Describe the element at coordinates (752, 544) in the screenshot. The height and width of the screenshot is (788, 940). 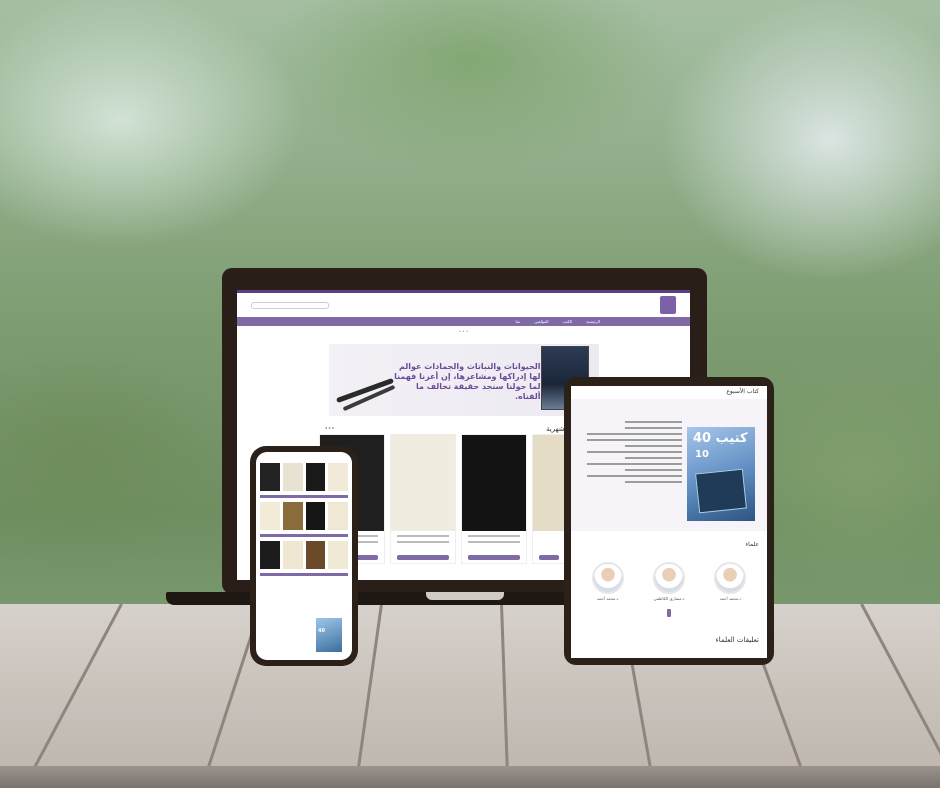
I see `section-title: علماء` at that location.